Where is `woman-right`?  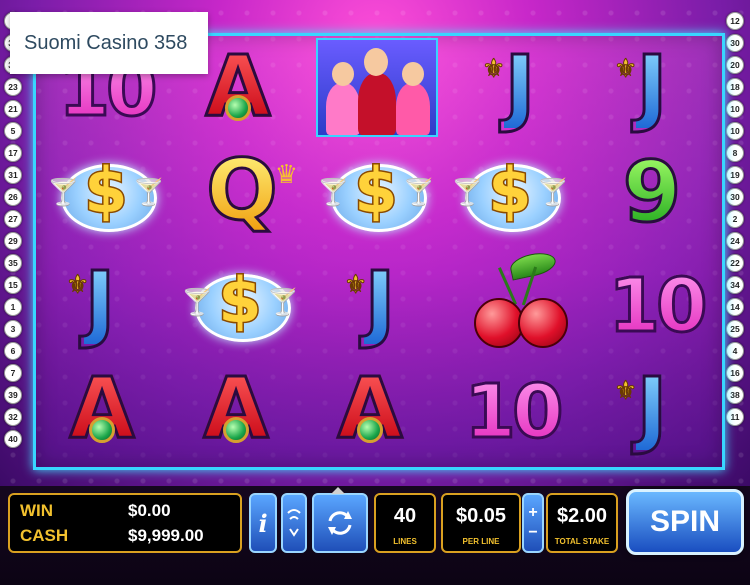
woman-right is located at coordinates (413, 109).